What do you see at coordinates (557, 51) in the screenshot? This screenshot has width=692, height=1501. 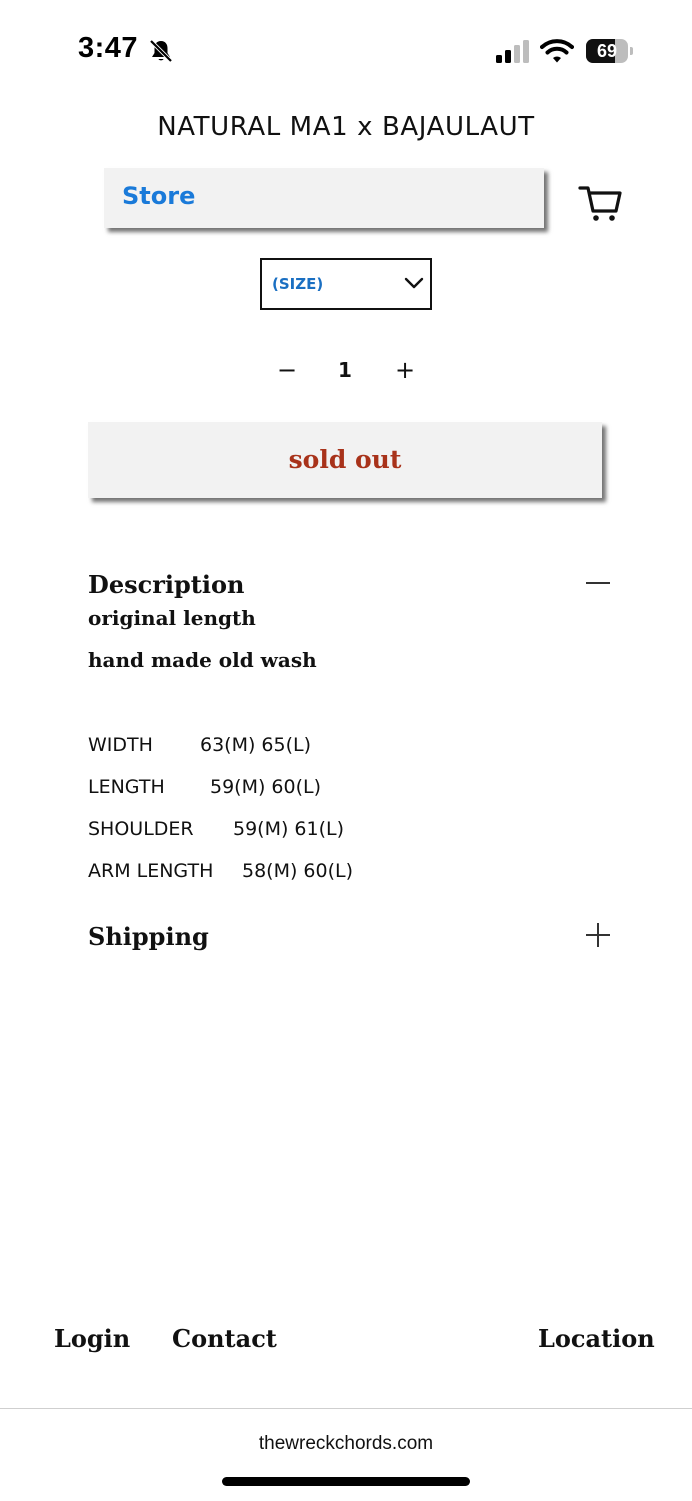 I see `wifi-icon` at bounding box center [557, 51].